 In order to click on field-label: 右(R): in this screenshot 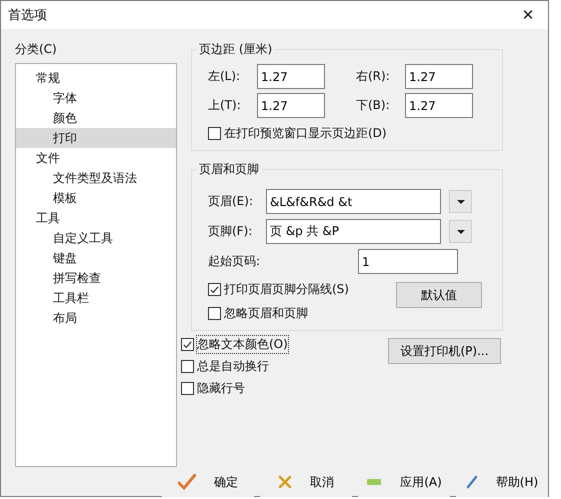, I will do `click(373, 76)`.